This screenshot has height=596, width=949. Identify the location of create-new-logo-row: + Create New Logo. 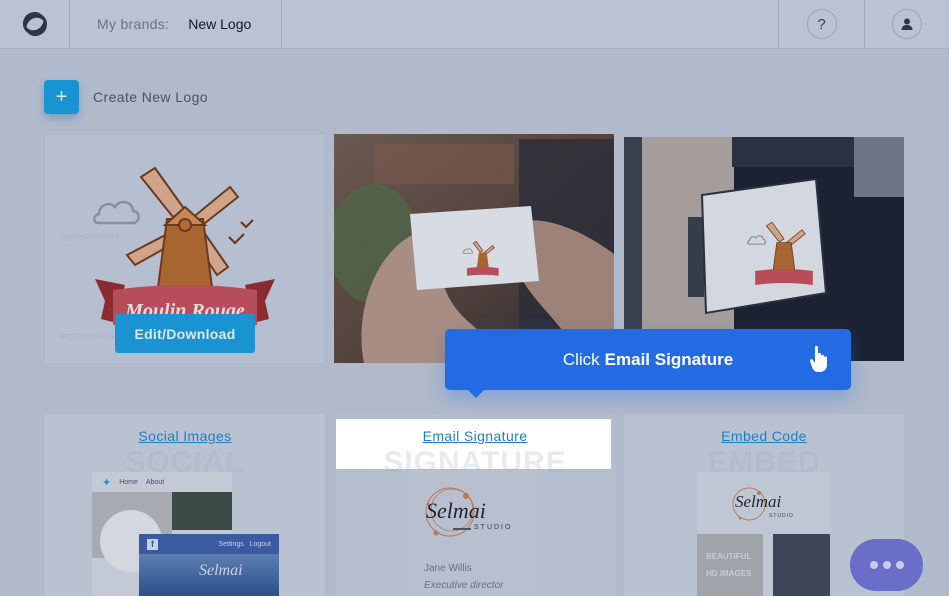
(126, 97).